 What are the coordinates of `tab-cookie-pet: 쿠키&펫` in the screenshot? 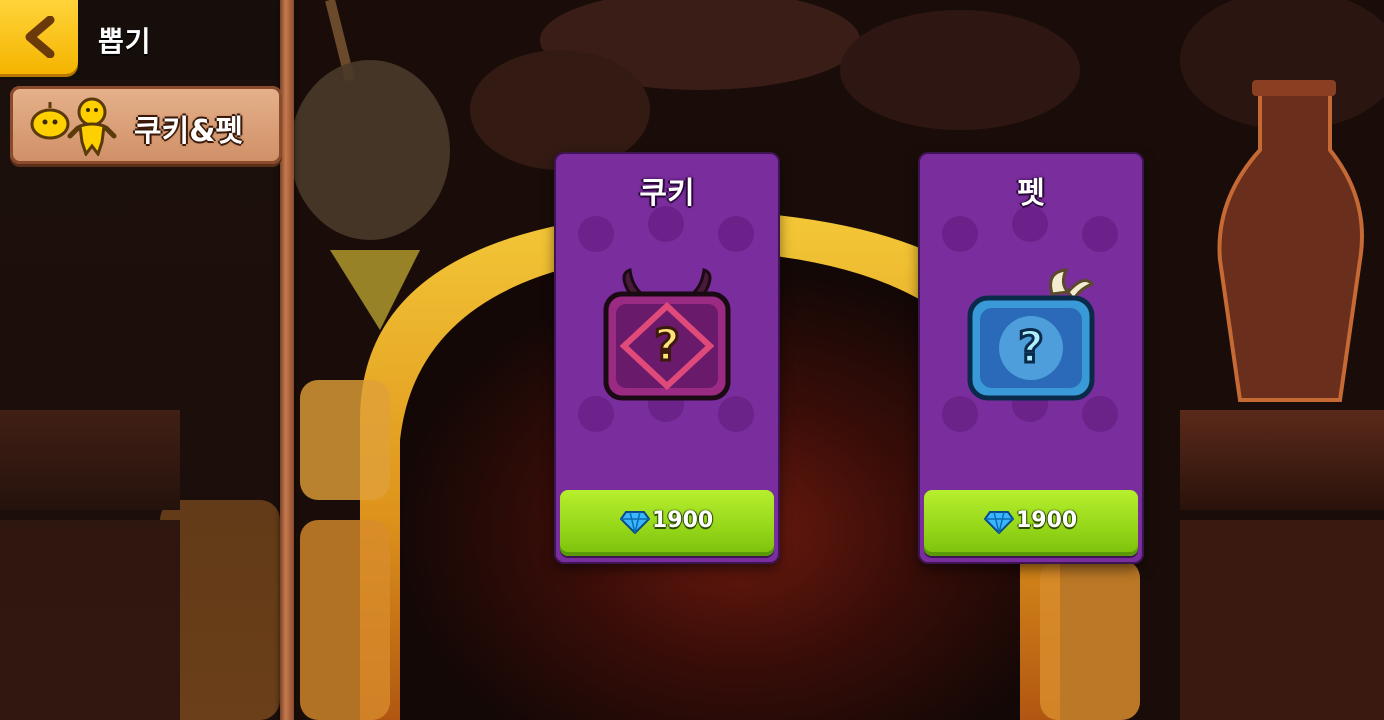 It's located at (146, 125).